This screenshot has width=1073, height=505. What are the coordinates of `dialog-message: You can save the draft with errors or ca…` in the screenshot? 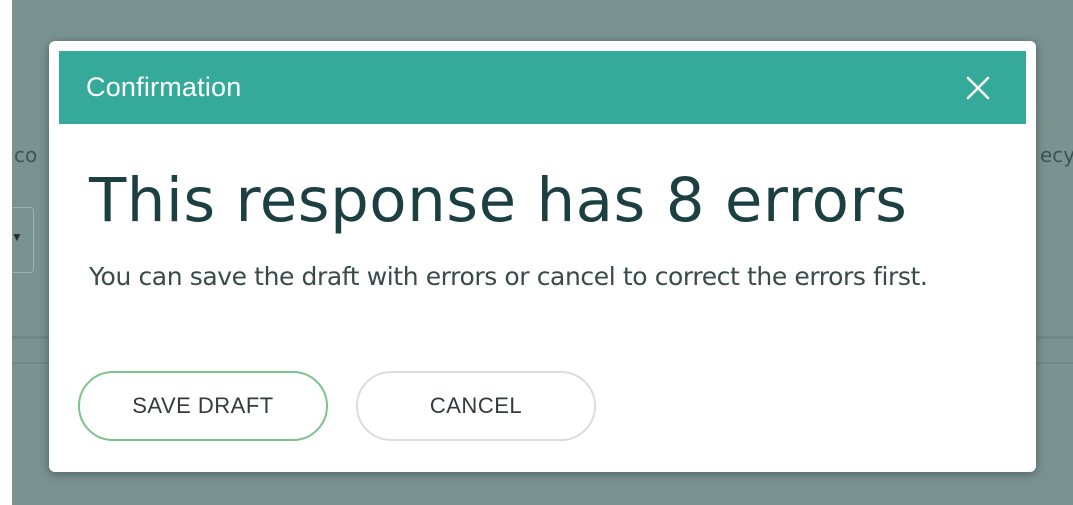 It's located at (508, 276).